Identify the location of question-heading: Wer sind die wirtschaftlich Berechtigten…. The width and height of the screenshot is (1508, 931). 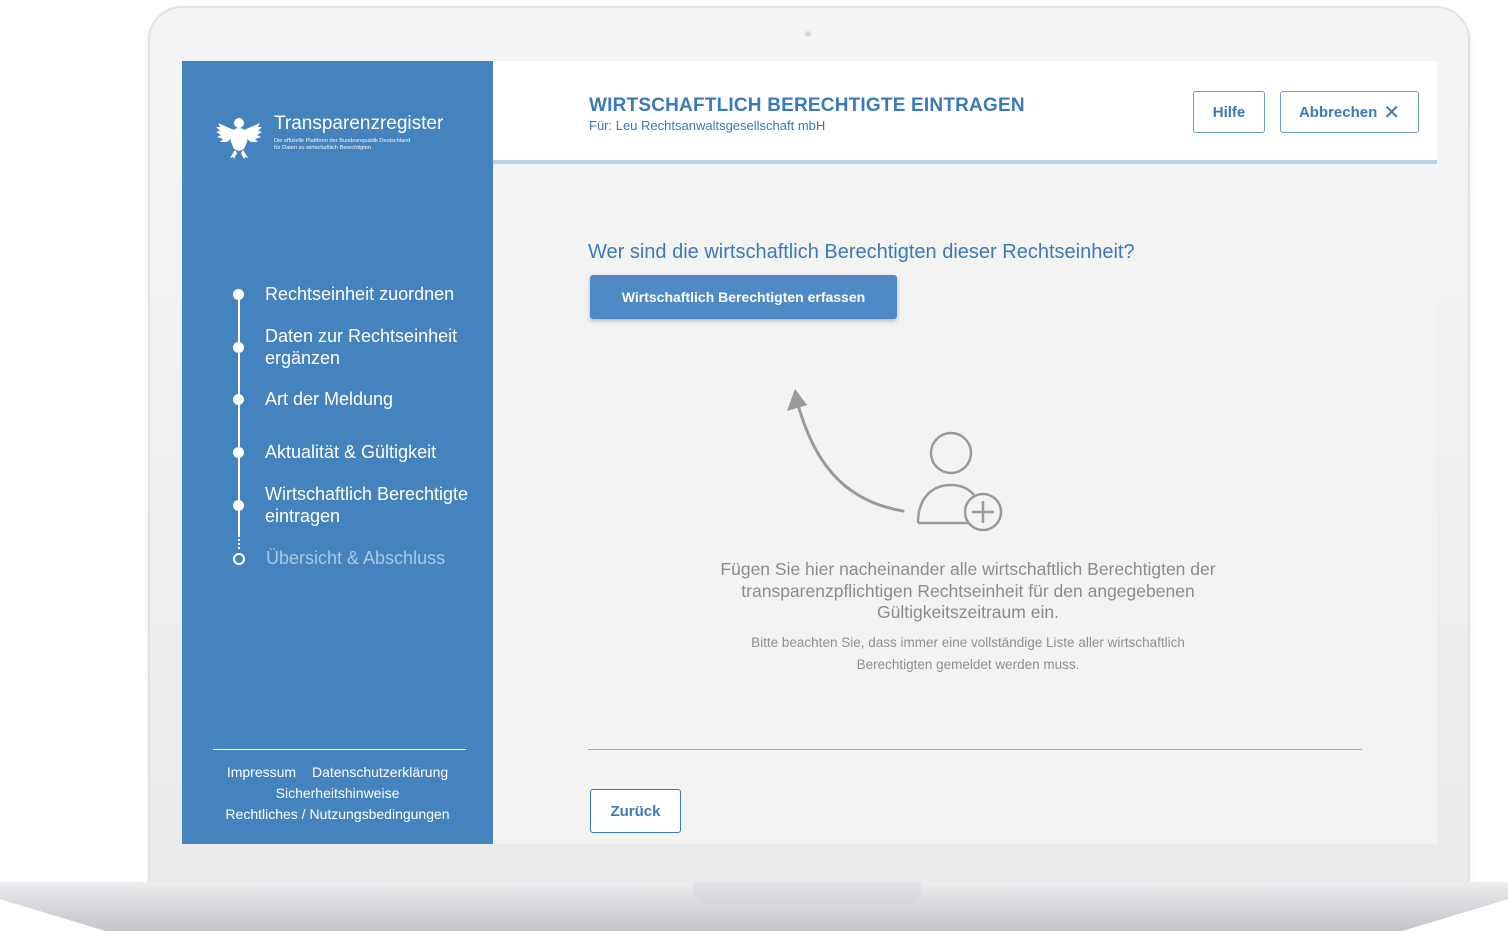
(861, 252).